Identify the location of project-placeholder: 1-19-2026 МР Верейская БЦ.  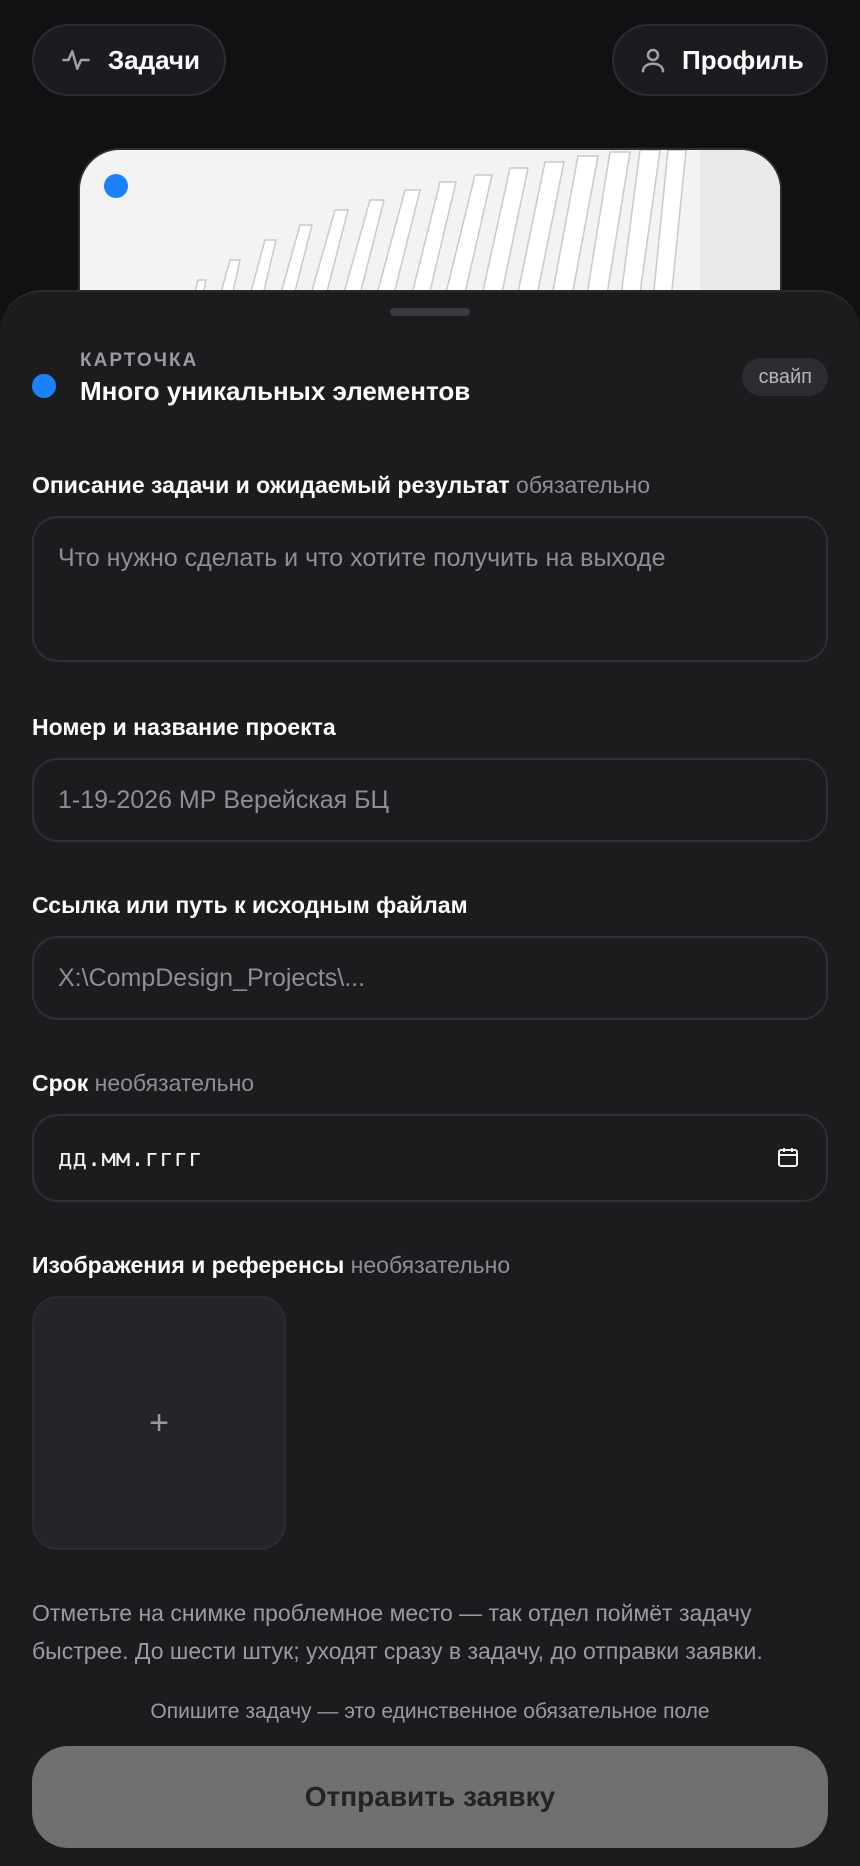
(223, 799).